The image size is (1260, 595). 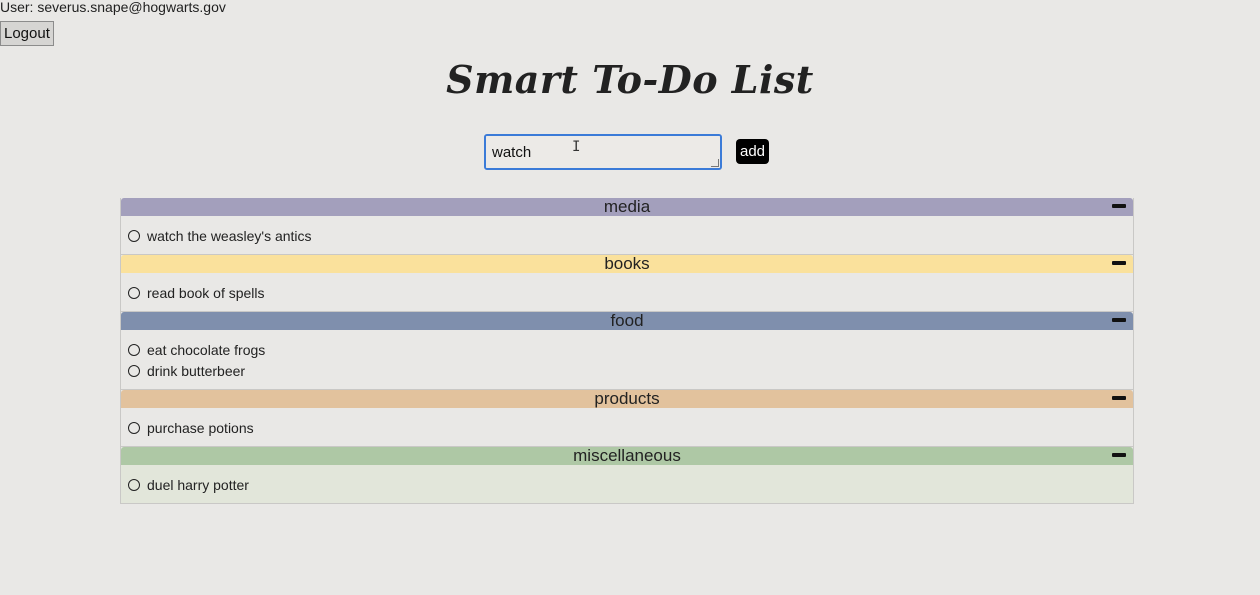 What do you see at coordinates (198, 484) in the screenshot?
I see `item-label: duel harry potter` at bounding box center [198, 484].